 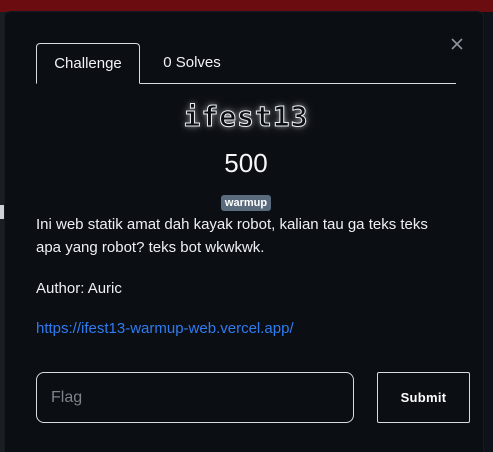 I want to click on tab-challenge: Challenge, so click(x=88, y=63).